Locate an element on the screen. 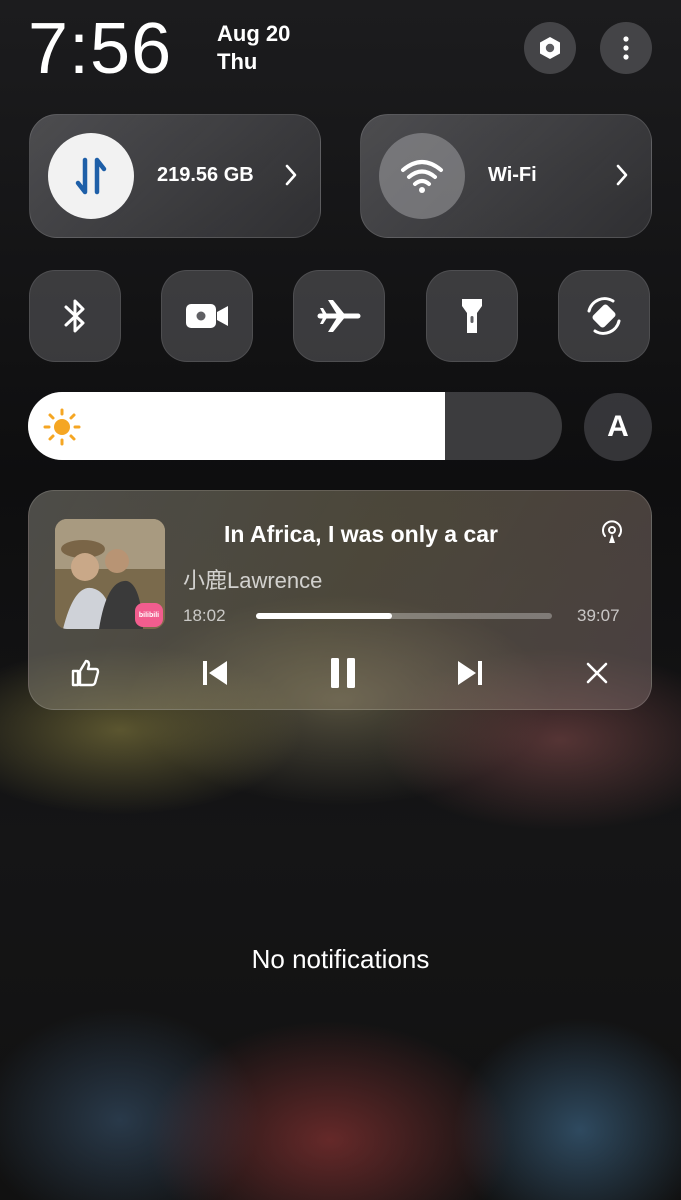  auto-brightness-button: A is located at coordinates (618, 427).